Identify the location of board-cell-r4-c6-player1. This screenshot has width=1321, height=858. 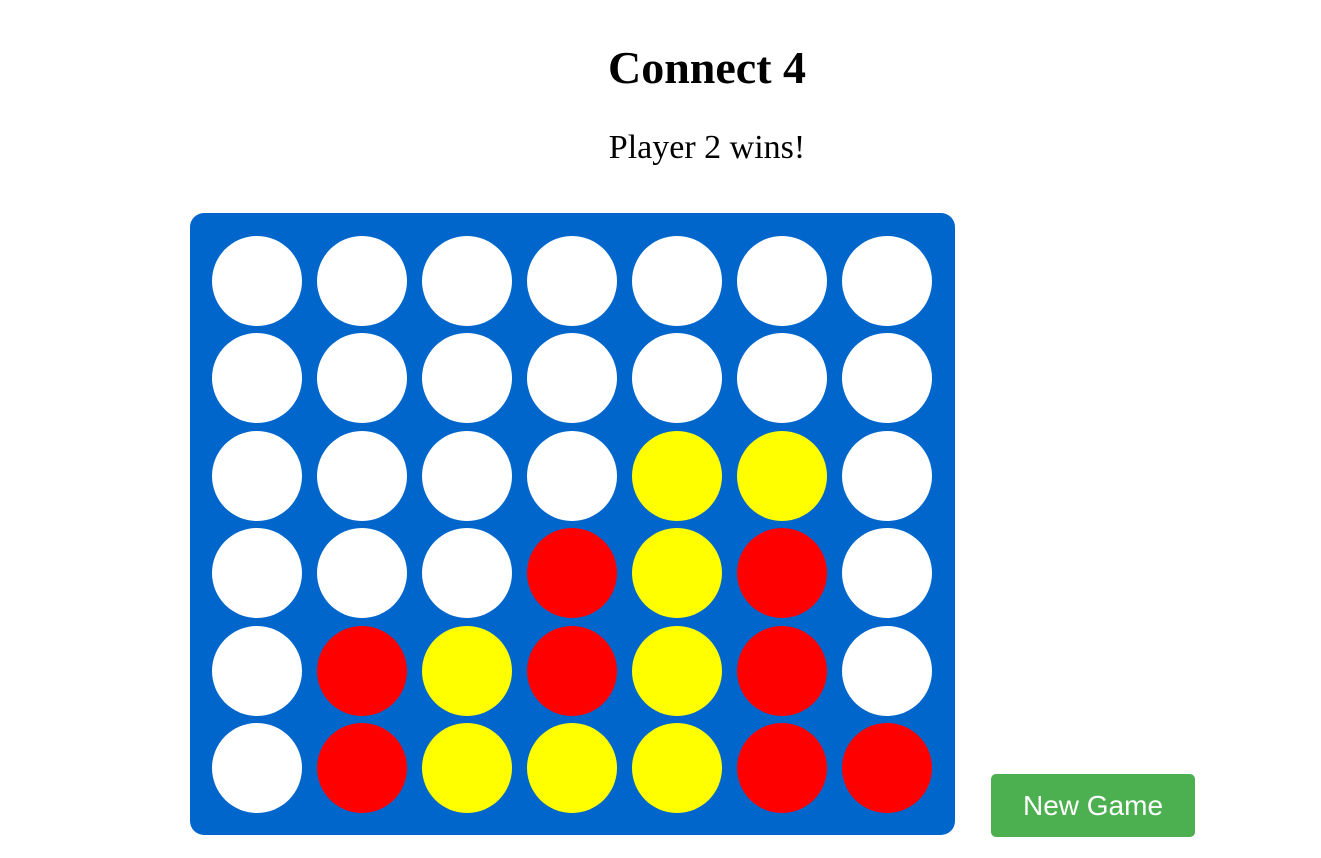
(782, 573).